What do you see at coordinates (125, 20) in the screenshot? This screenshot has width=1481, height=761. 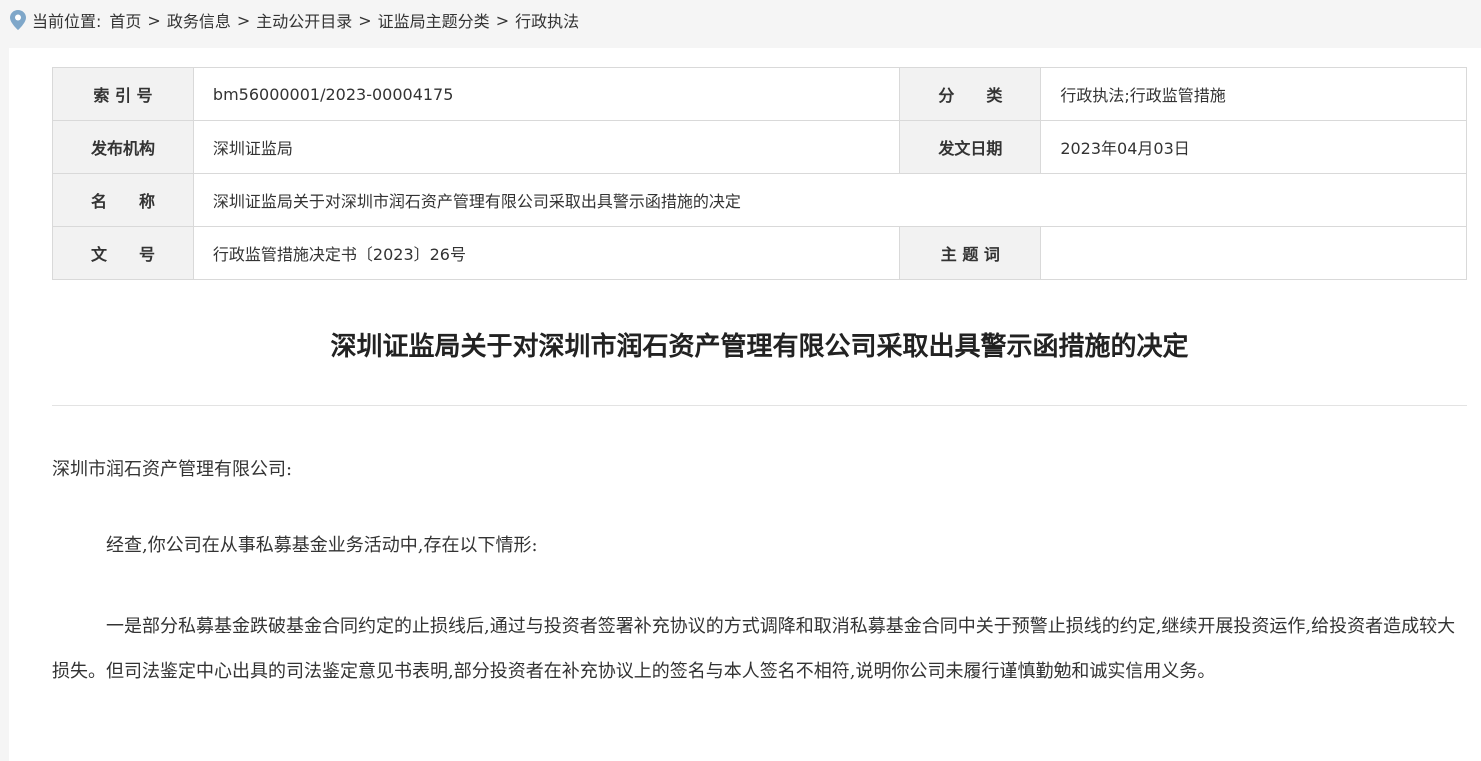 I see `breadcrumb-link-home: 首页` at bounding box center [125, 20].